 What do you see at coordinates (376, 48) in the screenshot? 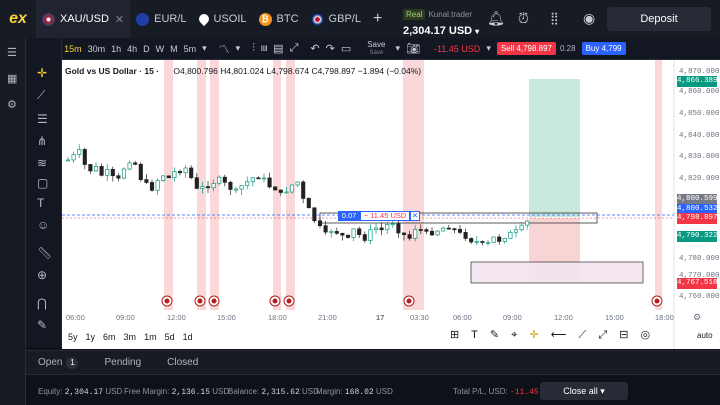
I see `save-button: Save Save` at bounding box center [376, 48].